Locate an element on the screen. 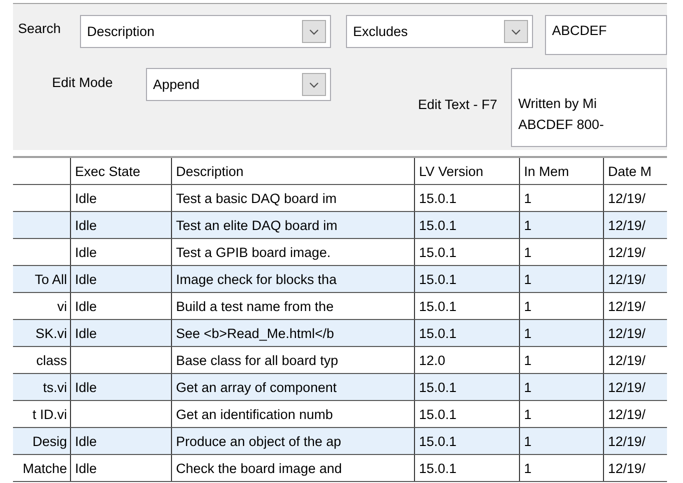 This screenshot has width=683, height=483. edit-mode-label: Edit Mode is located at coordinates (83, 82).